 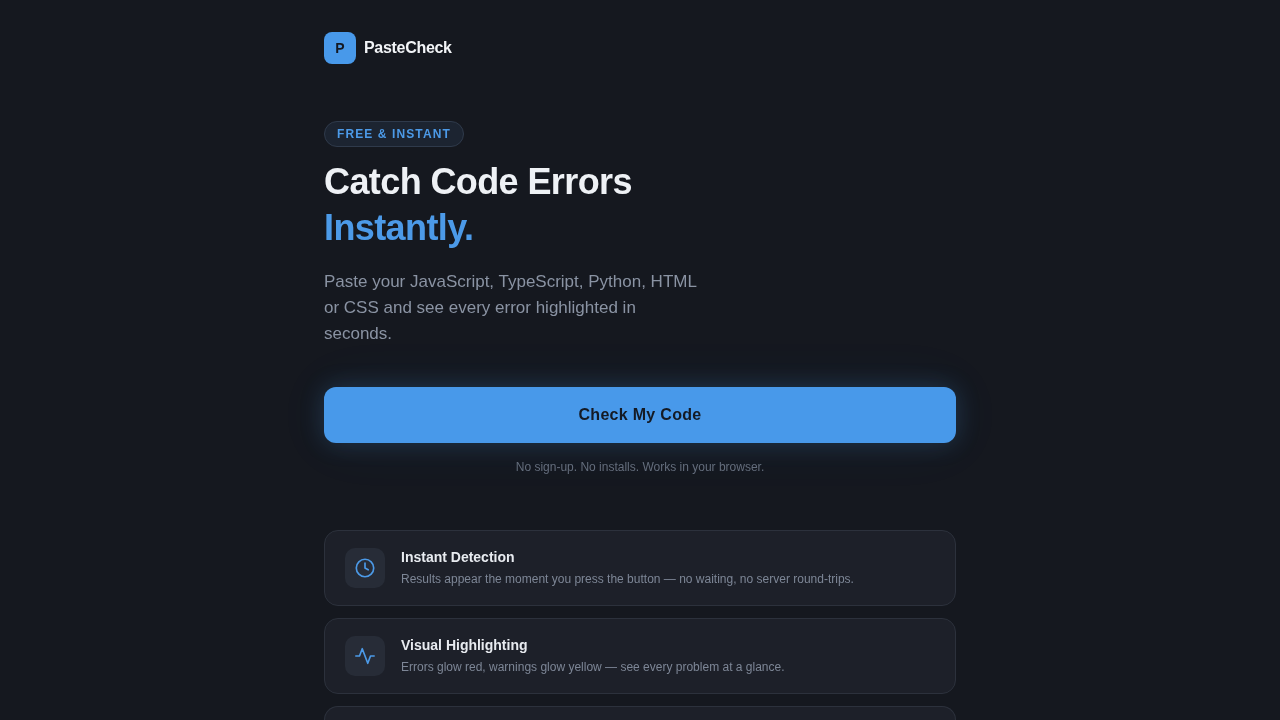 I want to click on hero-description: Paste your JavaScript, TypeScript, Python, HTML or CSS and see every error highlighted in seconds., so click(x=511, y=308).